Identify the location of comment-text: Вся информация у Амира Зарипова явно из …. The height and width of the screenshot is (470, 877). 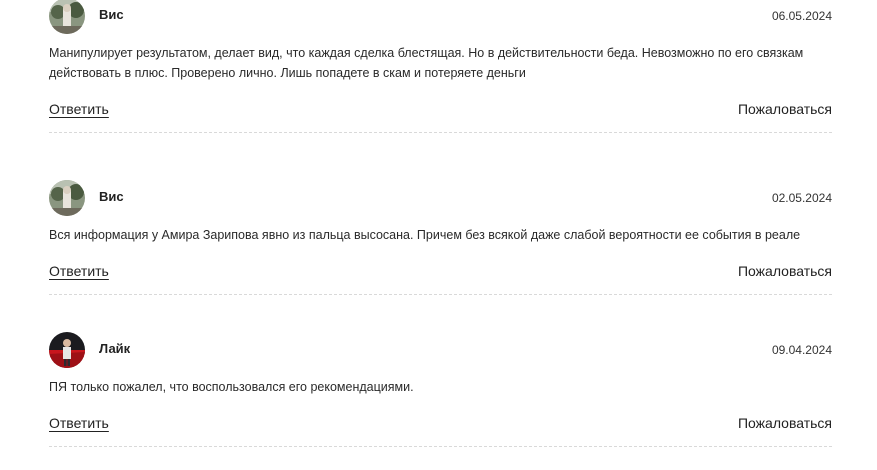
(425, 235).